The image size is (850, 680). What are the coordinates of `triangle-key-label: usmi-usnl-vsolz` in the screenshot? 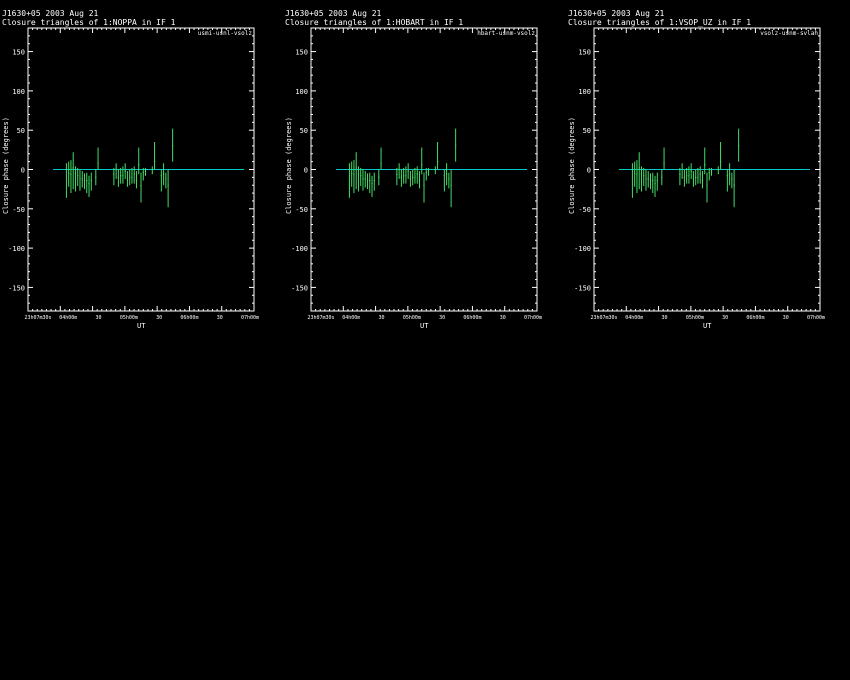 It's located at (224, 33).